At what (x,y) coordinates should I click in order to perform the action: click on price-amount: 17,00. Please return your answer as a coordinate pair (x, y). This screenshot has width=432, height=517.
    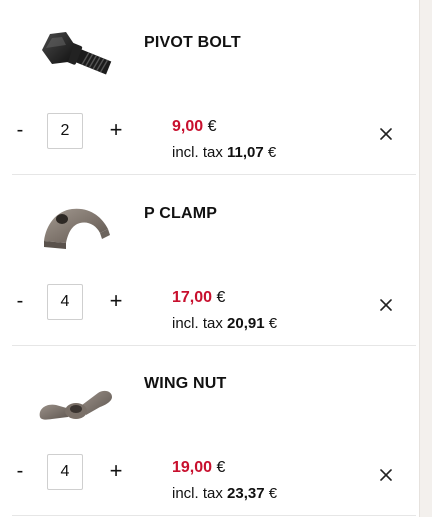
    Looking at the image, I should click on (192, 297).